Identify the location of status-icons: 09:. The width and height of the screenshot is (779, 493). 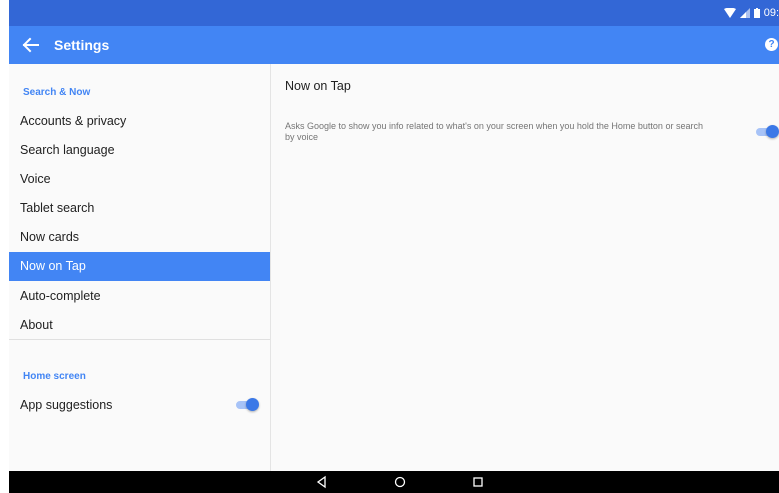
(751, 13).